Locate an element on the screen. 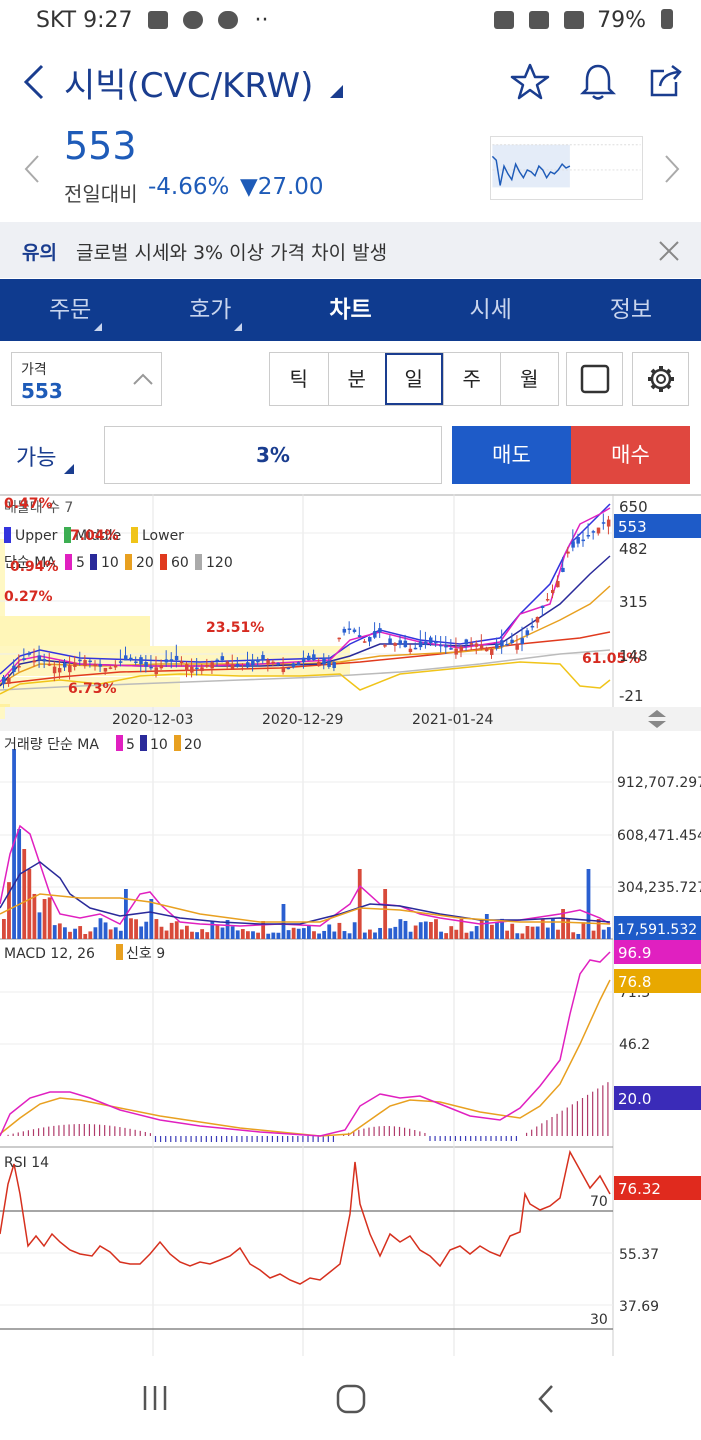  available-selector: 가능 is located at coordinates (45, 457).